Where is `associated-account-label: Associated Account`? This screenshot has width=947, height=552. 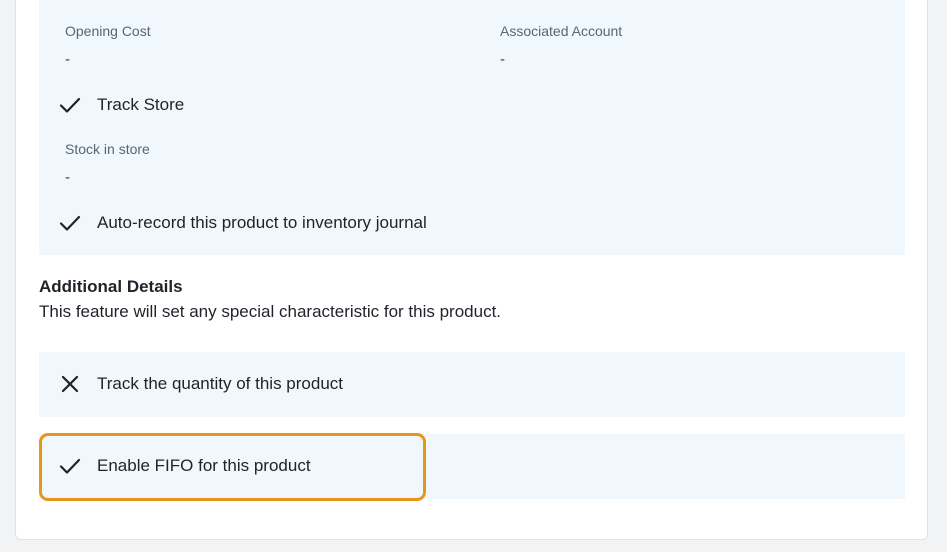
associated-account-label: Associated Account is located at coordinates (561, 31).